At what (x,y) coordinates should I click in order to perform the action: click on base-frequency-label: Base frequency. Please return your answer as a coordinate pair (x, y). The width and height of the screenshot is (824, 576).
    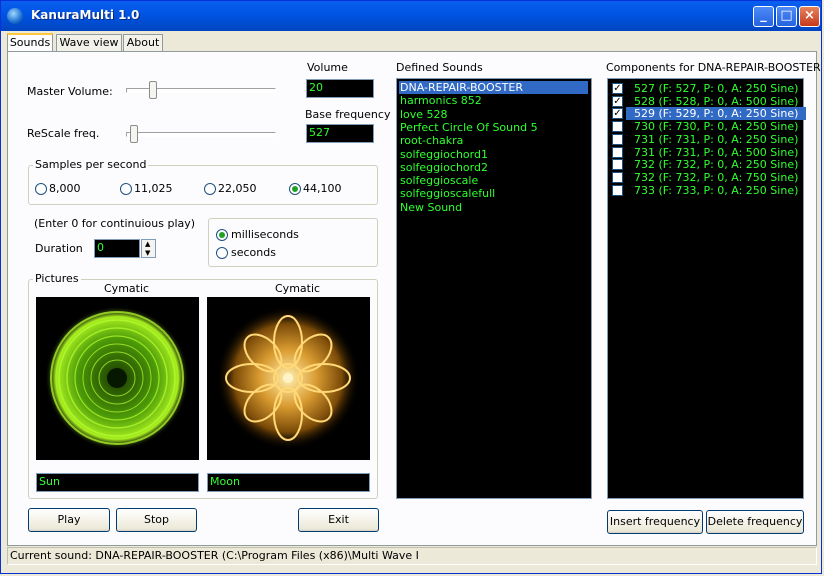
    Looking at the image, I should click on (348, 114).